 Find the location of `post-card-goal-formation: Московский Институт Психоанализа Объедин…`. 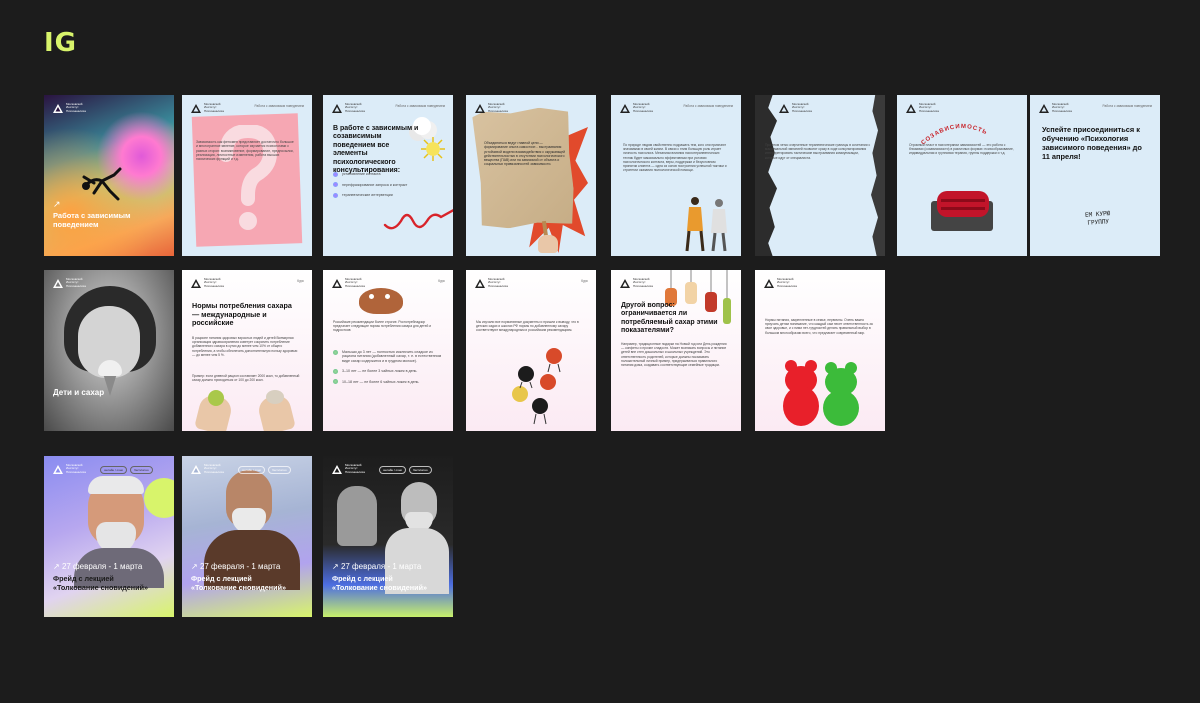

post-card-goal-formation: Московский Институт Психоанализа Объедин… is located at coordinates (531, 175).